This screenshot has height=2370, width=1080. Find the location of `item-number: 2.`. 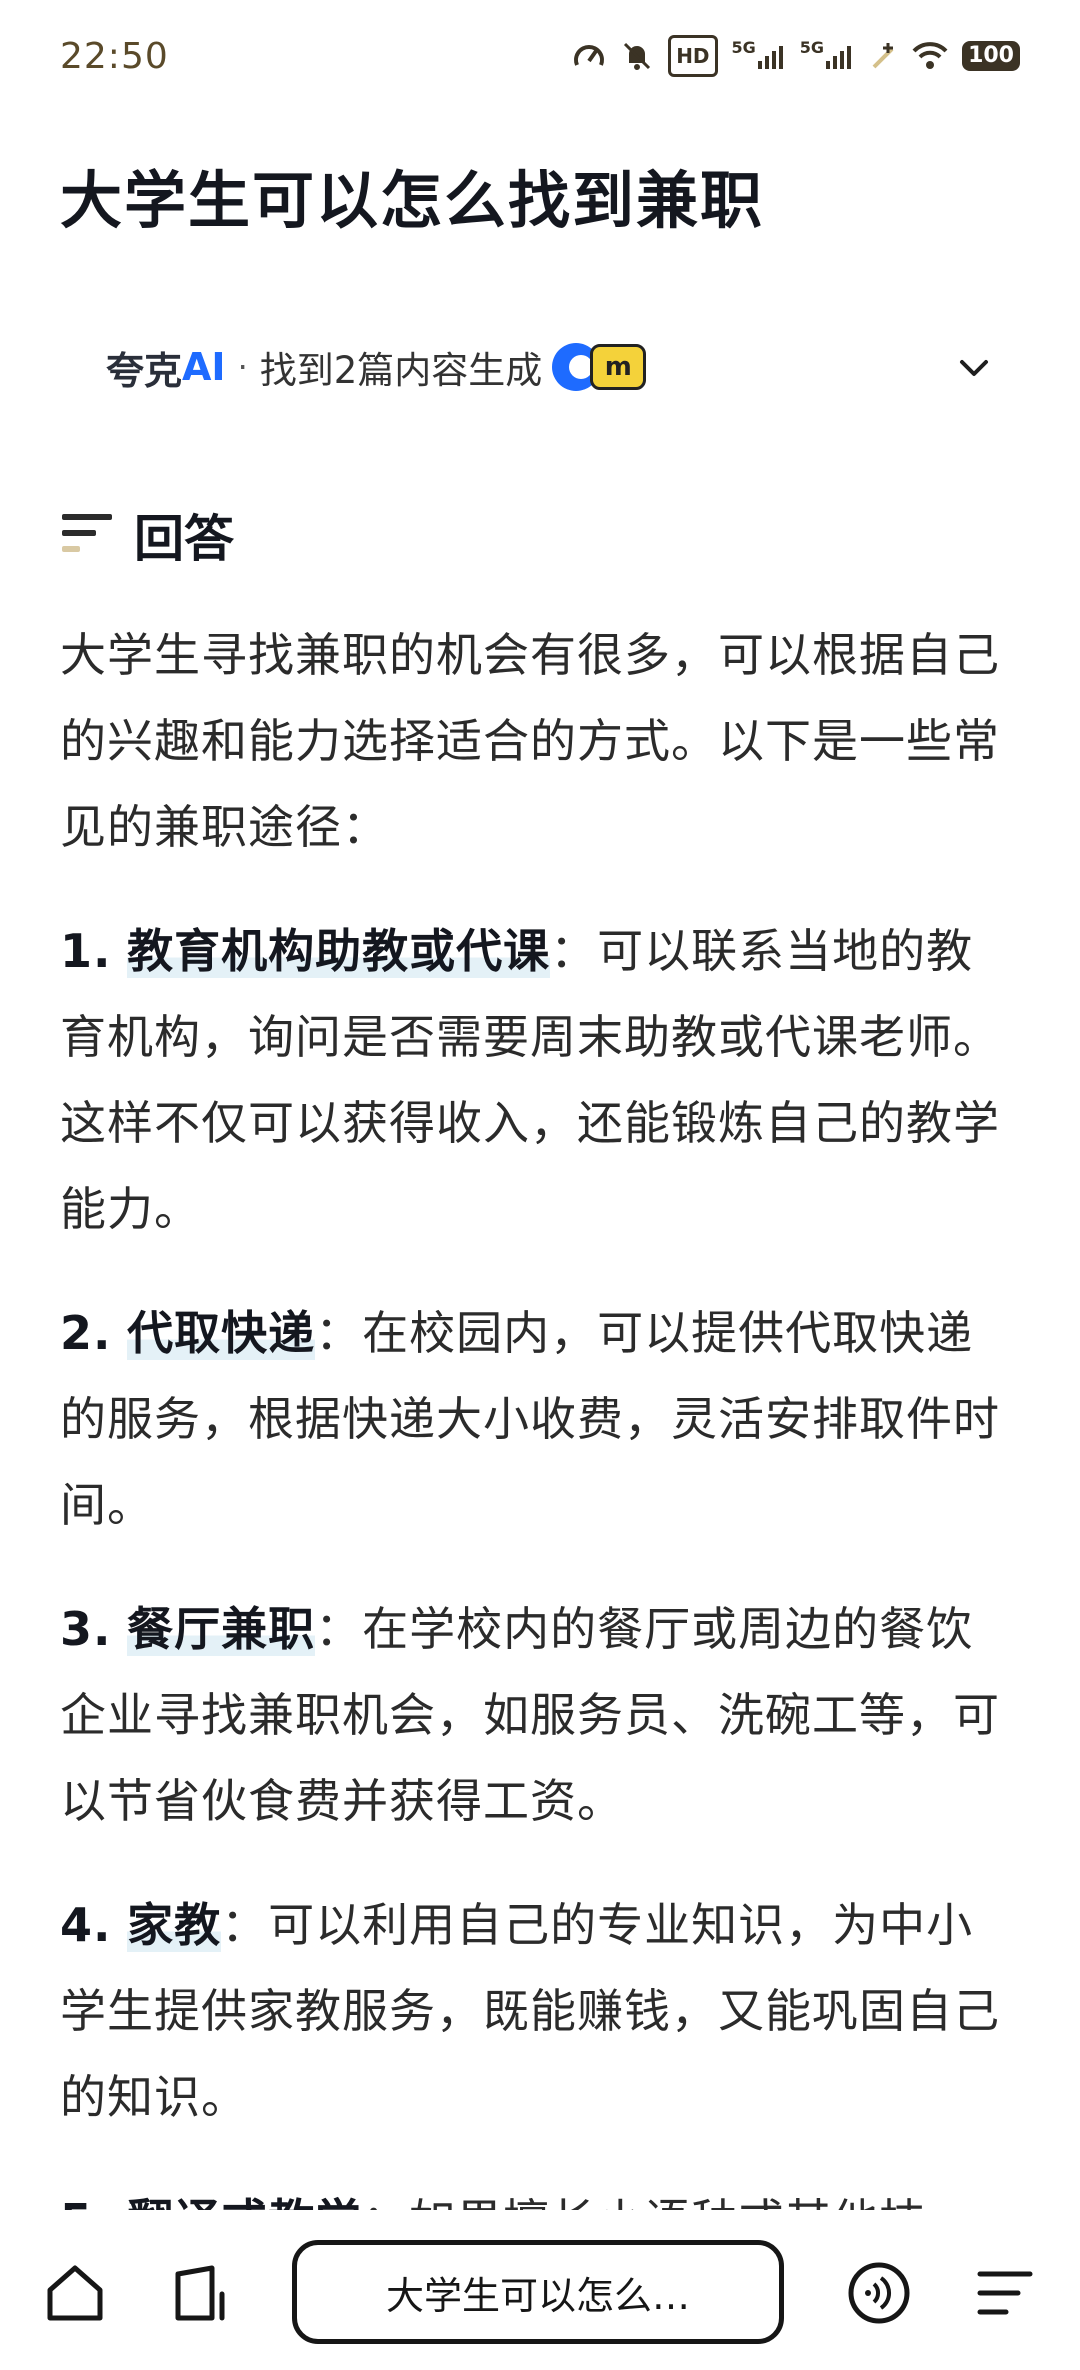

item-number: 2. is located at coordinates (86, 1333).